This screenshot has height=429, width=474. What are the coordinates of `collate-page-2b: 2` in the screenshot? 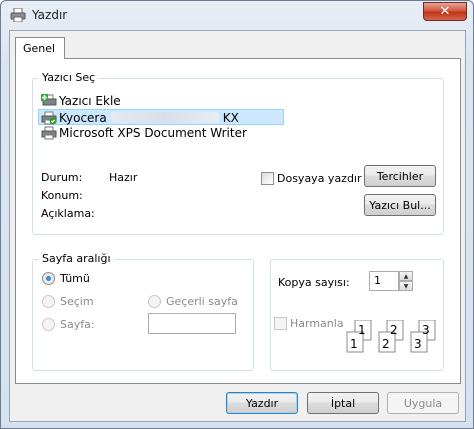 It's located at (394, 330).